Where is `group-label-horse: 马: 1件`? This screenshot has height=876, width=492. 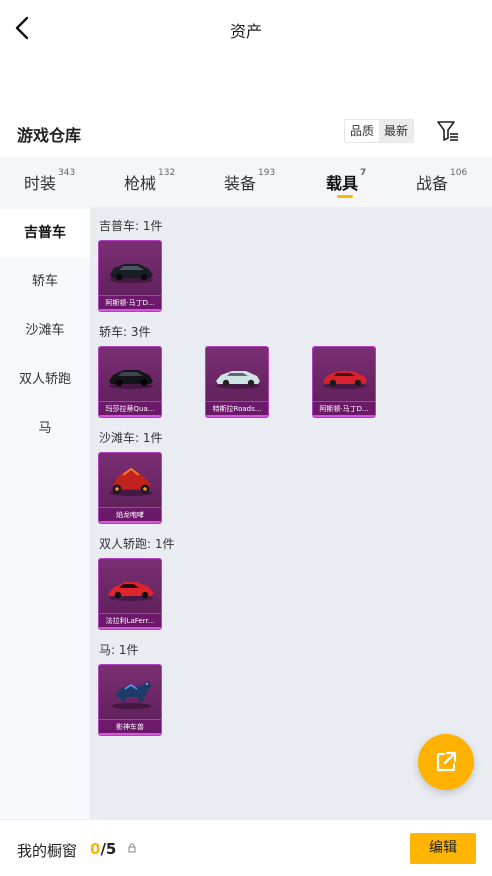
group-label-horse: 马: 1件 is located at coordinates (119, 650).